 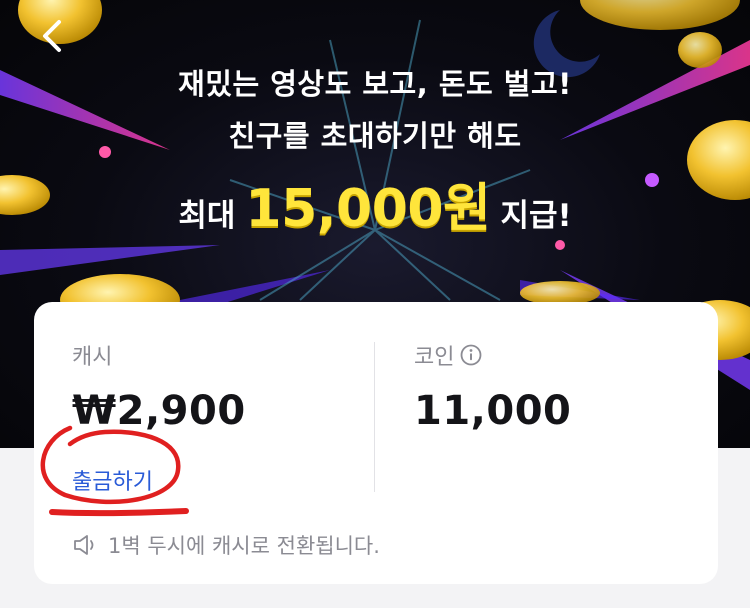 I want to click on column-divider, so click(x=374, y=417).